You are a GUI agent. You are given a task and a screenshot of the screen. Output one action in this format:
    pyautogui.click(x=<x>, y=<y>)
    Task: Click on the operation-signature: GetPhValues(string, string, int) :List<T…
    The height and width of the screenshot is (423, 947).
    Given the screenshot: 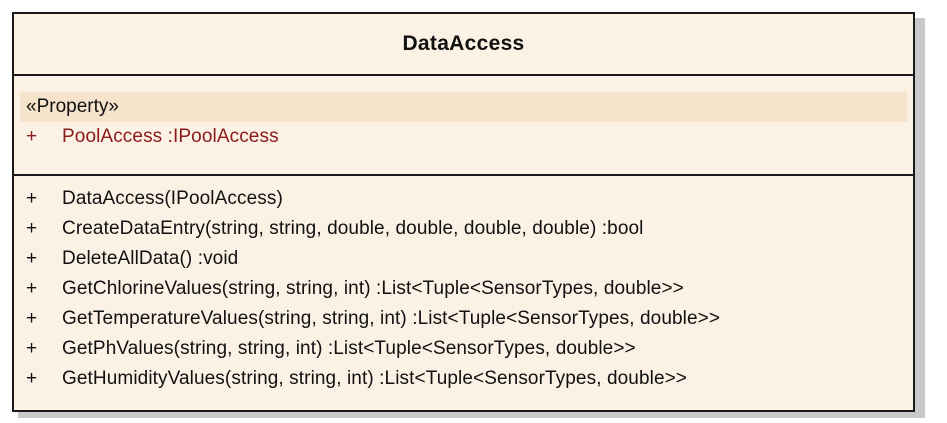 What is the action you would take?
    pyautogui.click(x=349, y=348)
    